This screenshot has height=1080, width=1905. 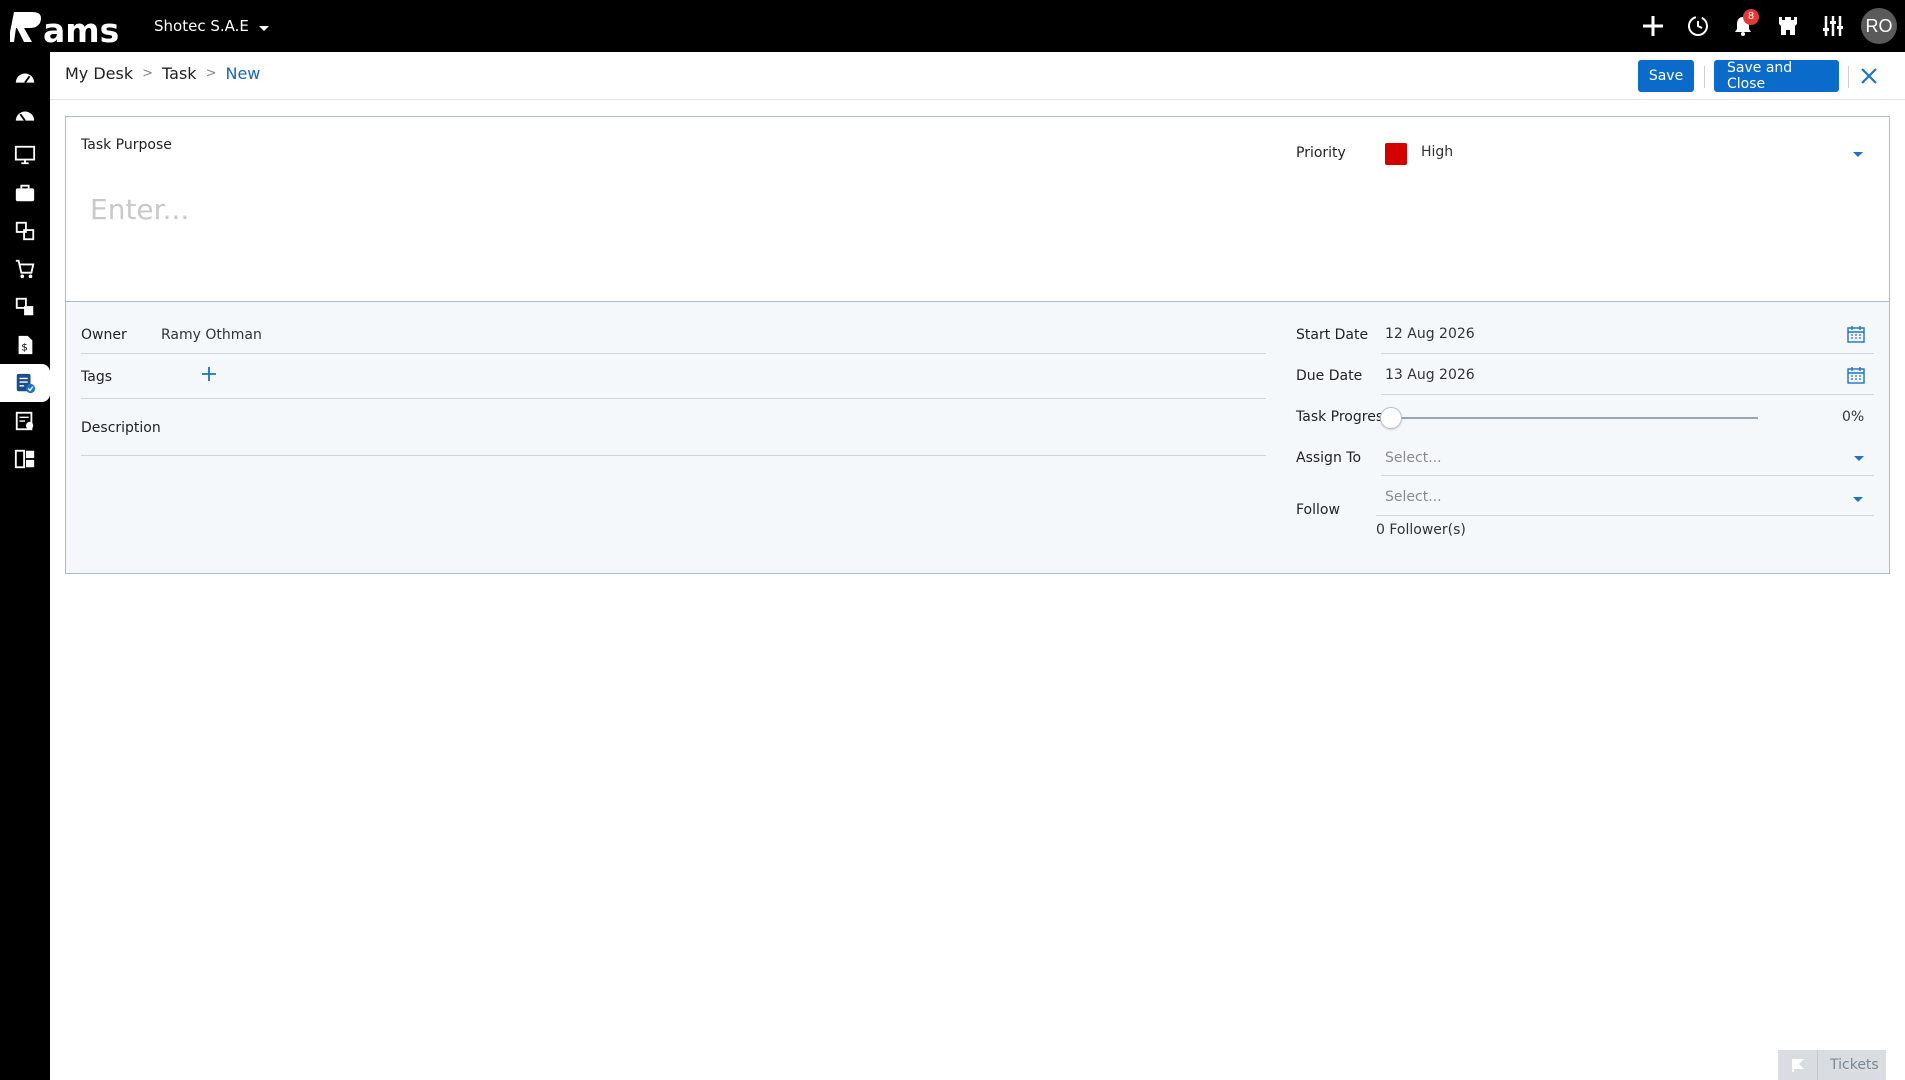 I want to click on dashboard-gauge-icon, so click(x=25, y=78).